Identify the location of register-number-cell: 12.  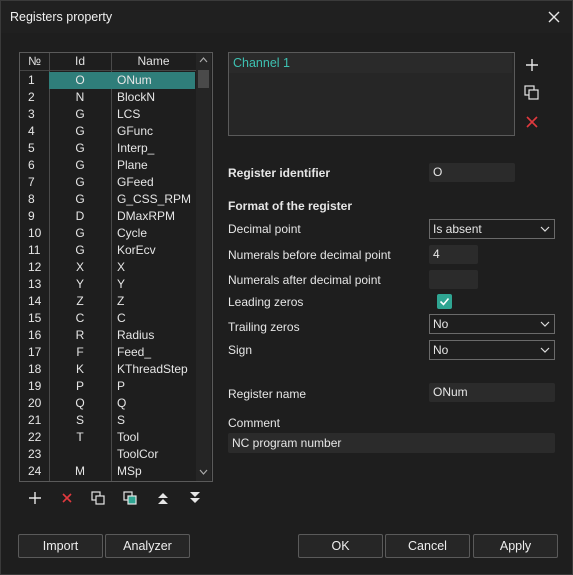
(35, 267).